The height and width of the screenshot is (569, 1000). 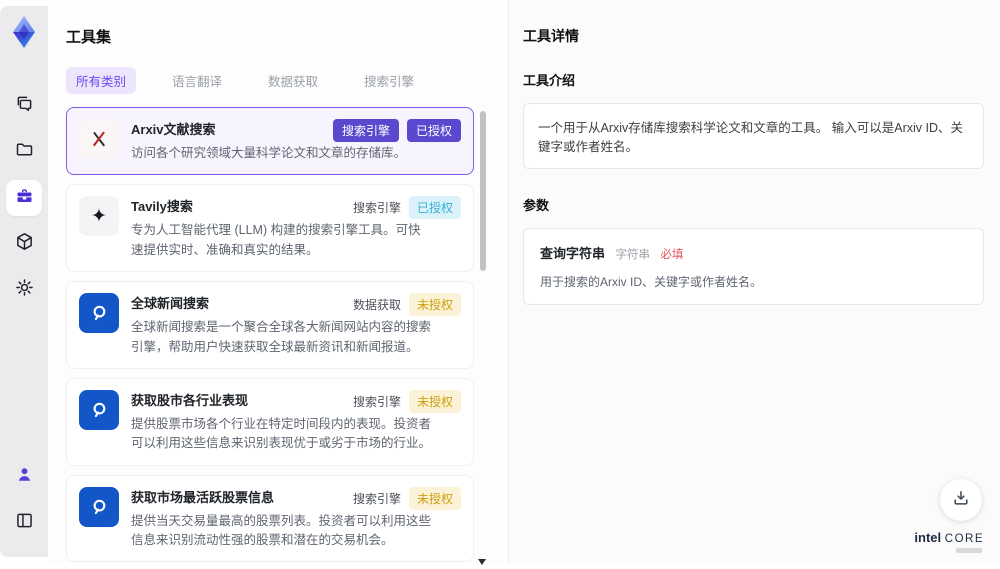 I want to click on app-logo, so click(x=24, y=32).